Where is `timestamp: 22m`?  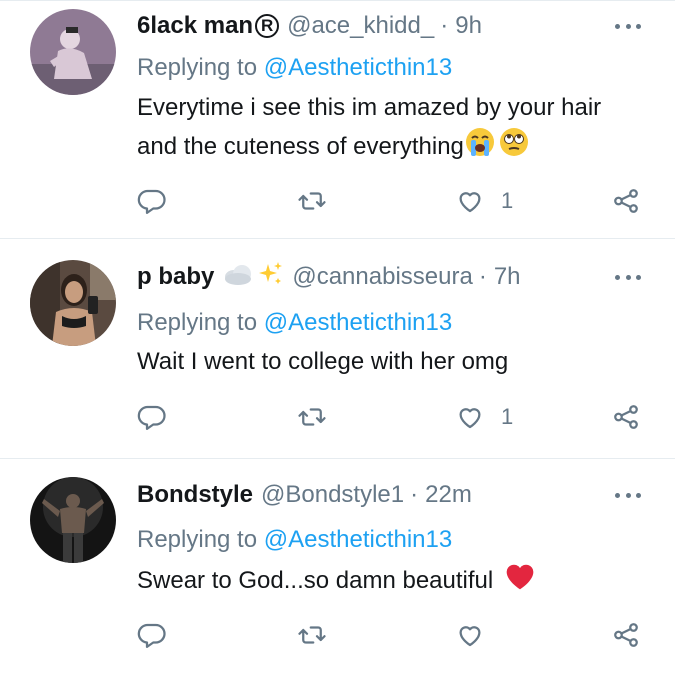
timestamp: 22m is located at coordinates (448, 495).